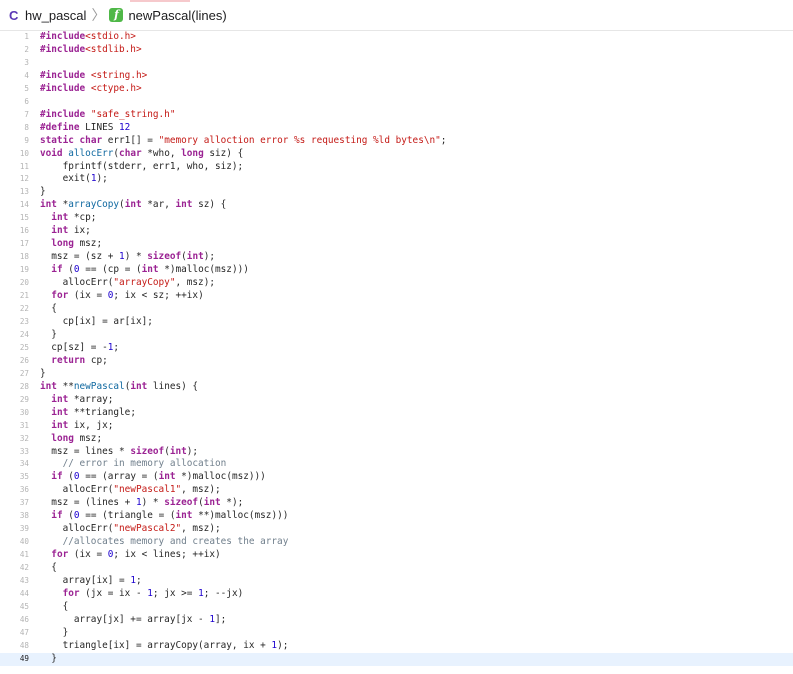  Describe the element at coordinates (396, 102) in the screenshot. I see `code-line: 6` at that location.